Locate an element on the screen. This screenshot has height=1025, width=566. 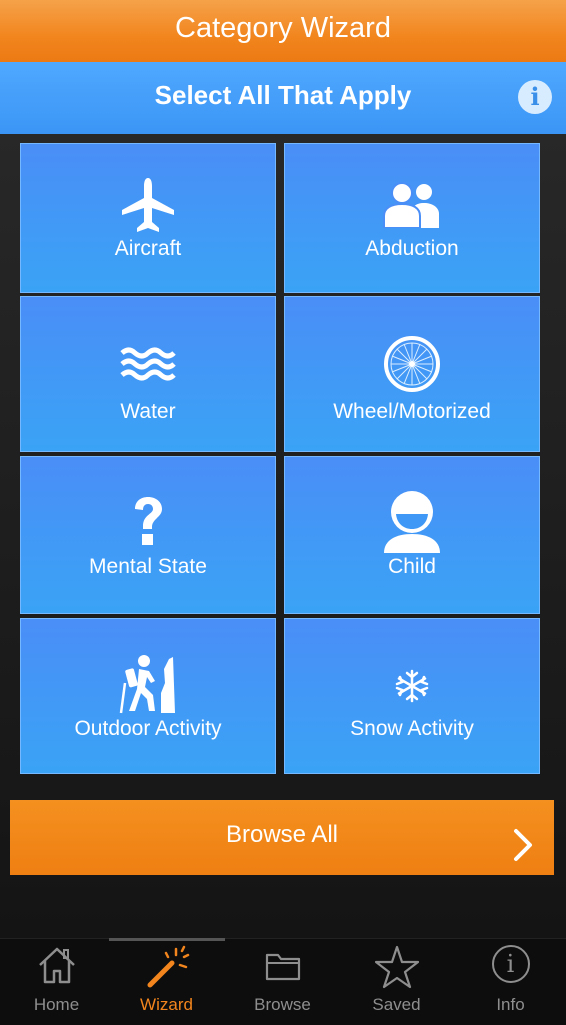
folder-icon is located at coordinates (282, 966).